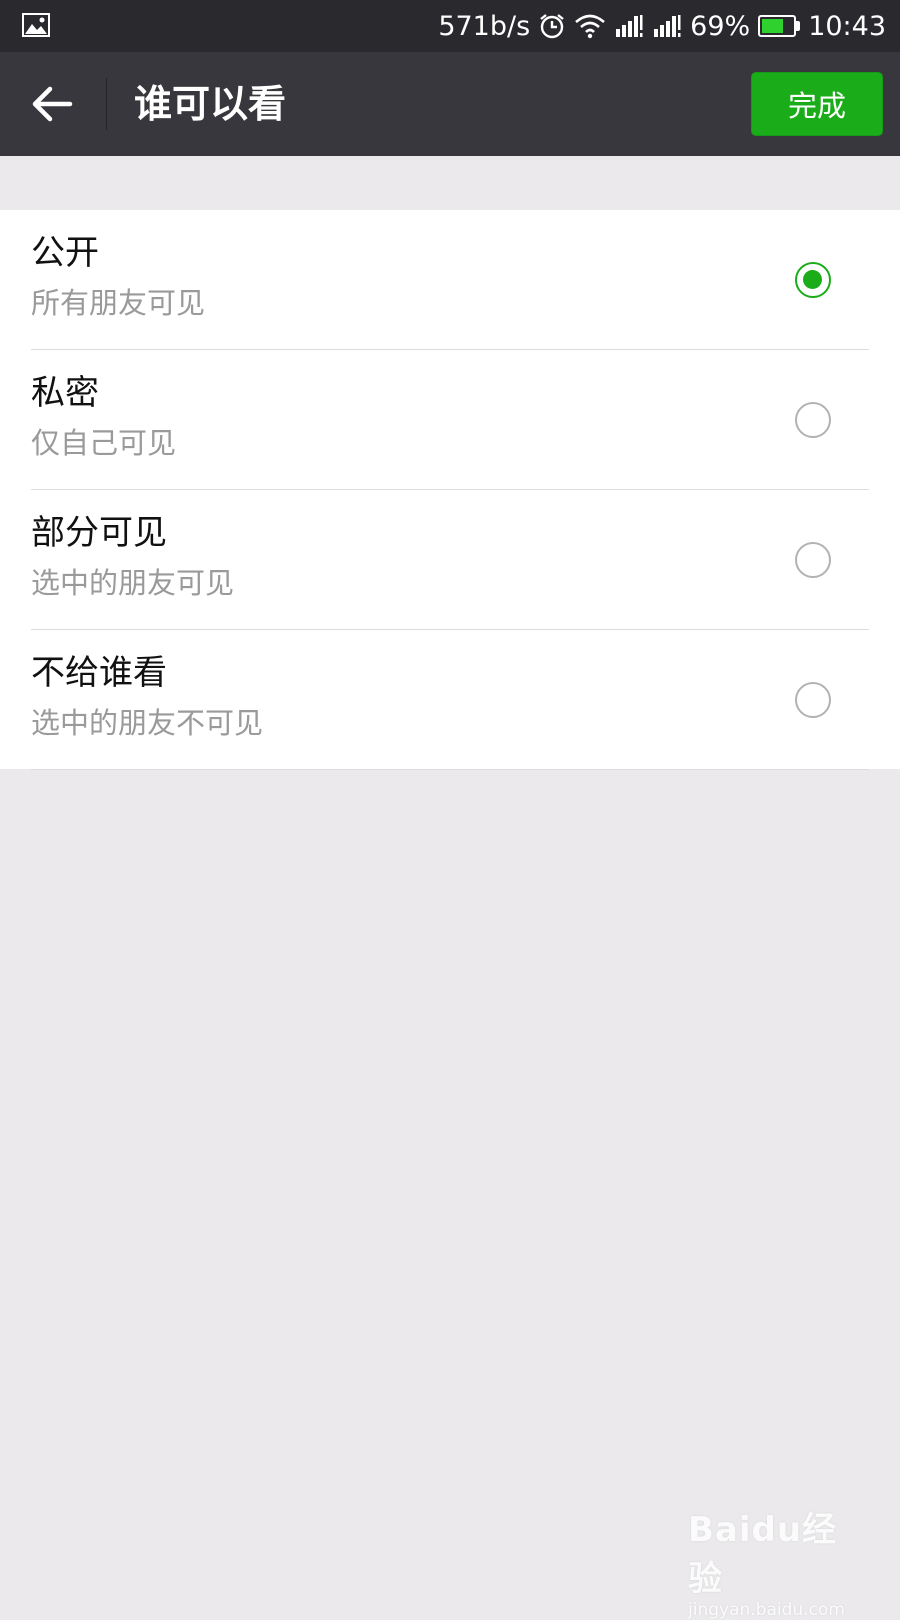 This screenshot has width=900, height=1620. Describe the element at coordinates (99, 673) in the screenshot. I see `option-label: 不给谁看` at that location.